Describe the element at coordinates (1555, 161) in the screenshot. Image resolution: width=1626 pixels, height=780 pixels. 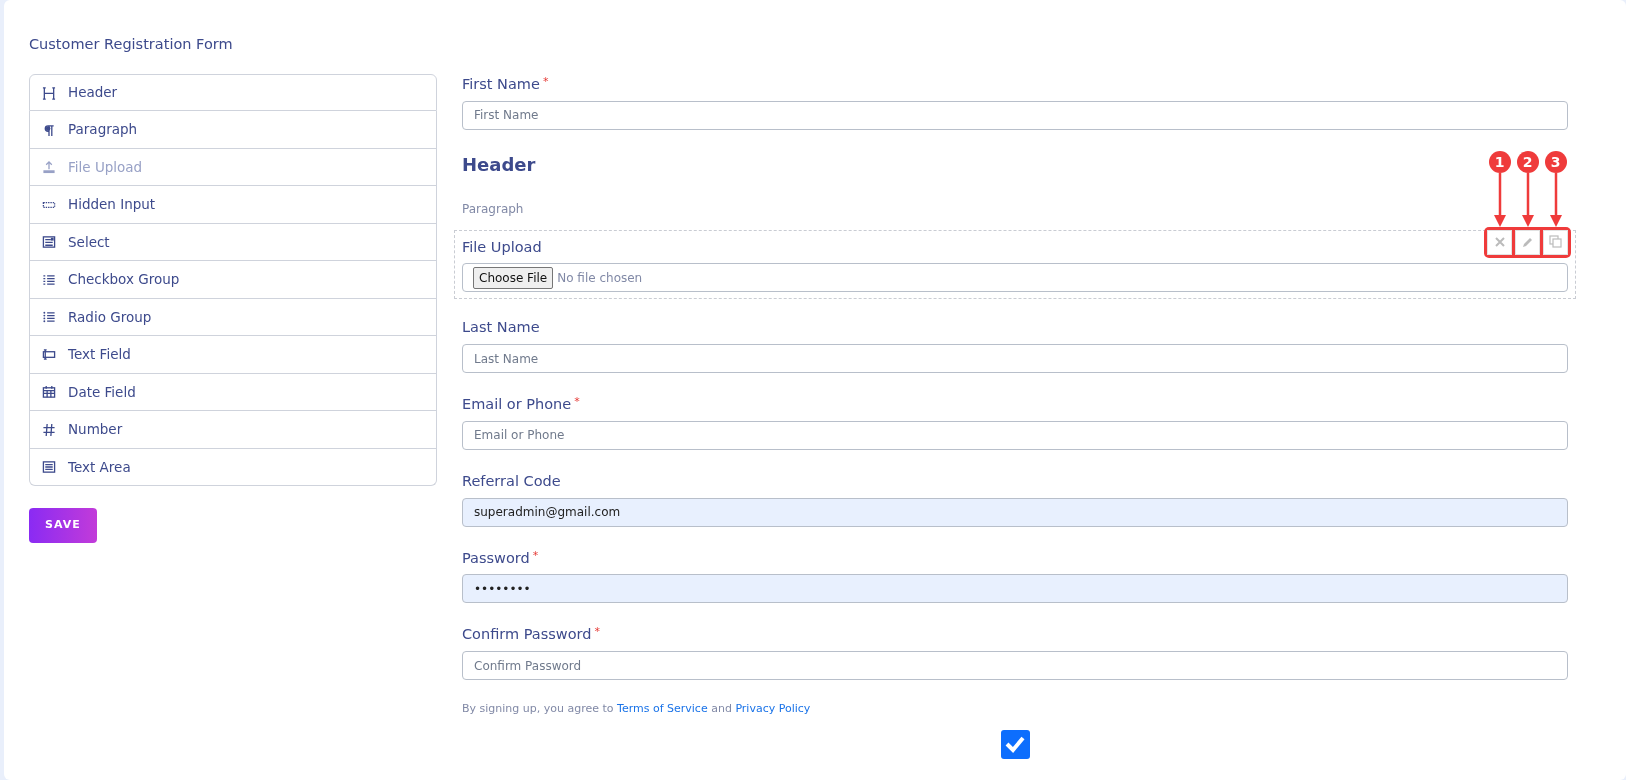
I see `callout-number: 3` at that location.